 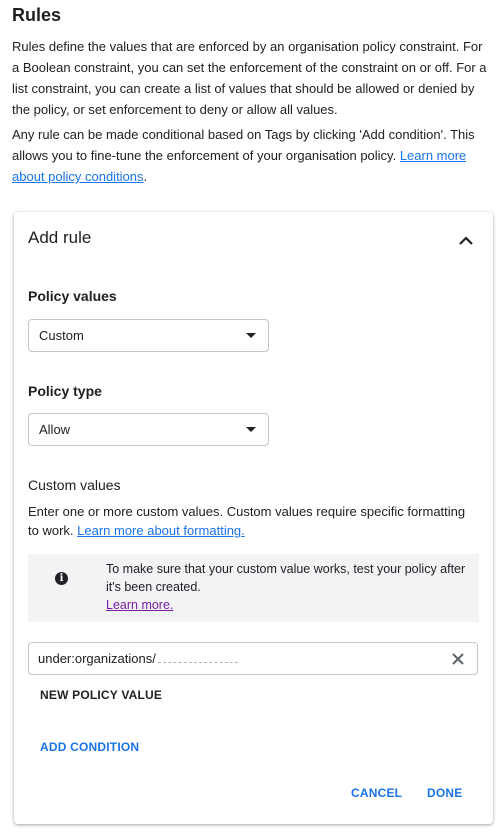 I want to click on custom-values-label: Custom values, so click(x=74, y=485).